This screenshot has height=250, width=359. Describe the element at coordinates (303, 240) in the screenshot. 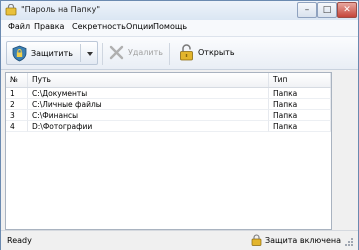

I see `protection-status: Защита включена` at that location.